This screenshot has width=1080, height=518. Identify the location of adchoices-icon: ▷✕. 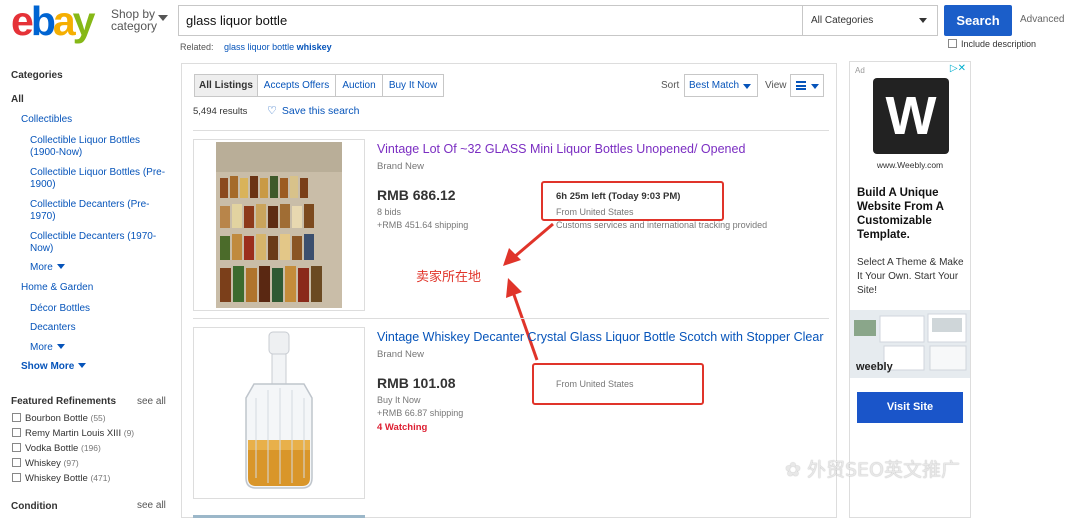
(958, 68).